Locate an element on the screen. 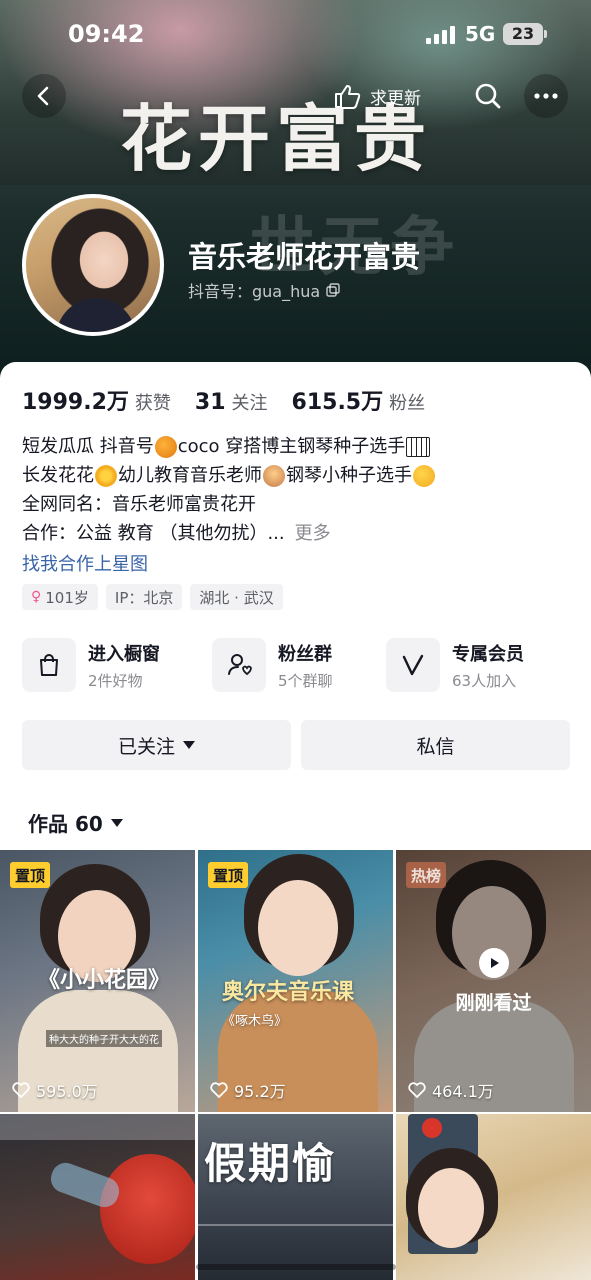 The height and width of the screenshot is (1280, 591). profile-nickname: 音乐老师花开富贵 is located at coordinates (304, 257).